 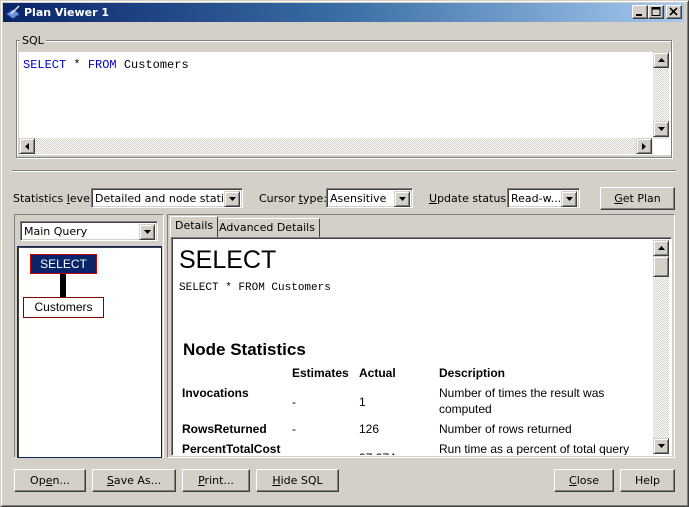 I want to click on cursor-type-dropdown-button, so click(x=402, y=199).